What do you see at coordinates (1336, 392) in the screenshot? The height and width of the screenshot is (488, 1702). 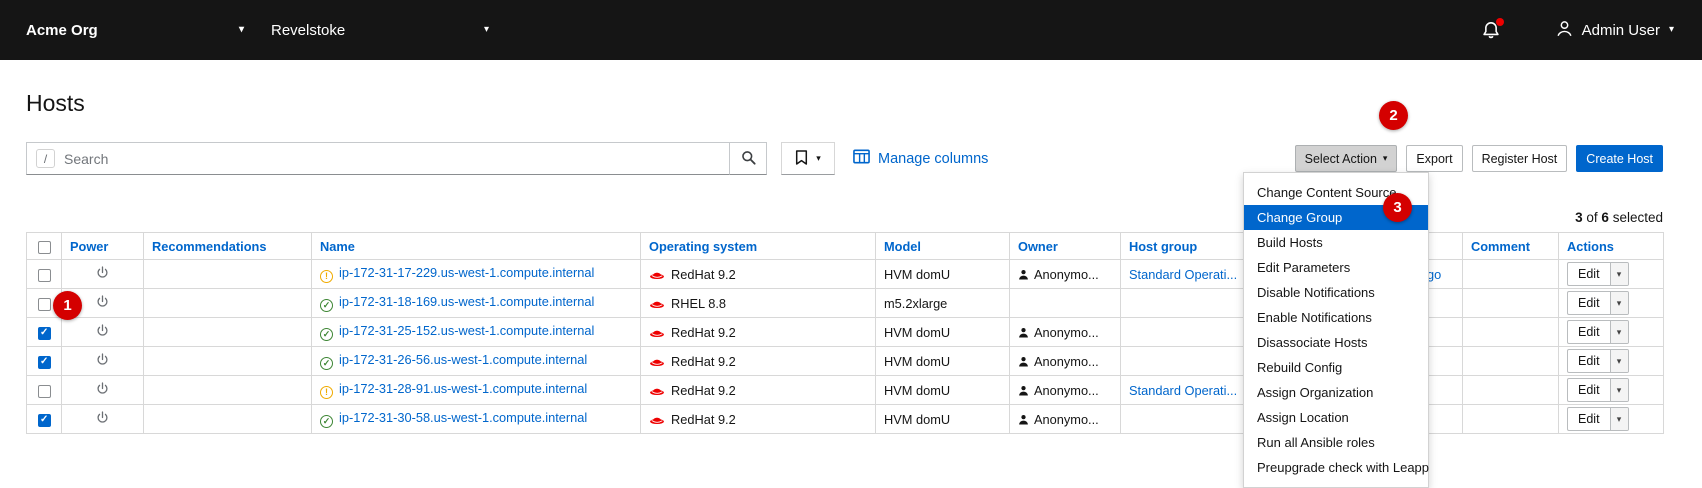 I see `menu-item: Assign Organization` at bounding box center [1336, 392].